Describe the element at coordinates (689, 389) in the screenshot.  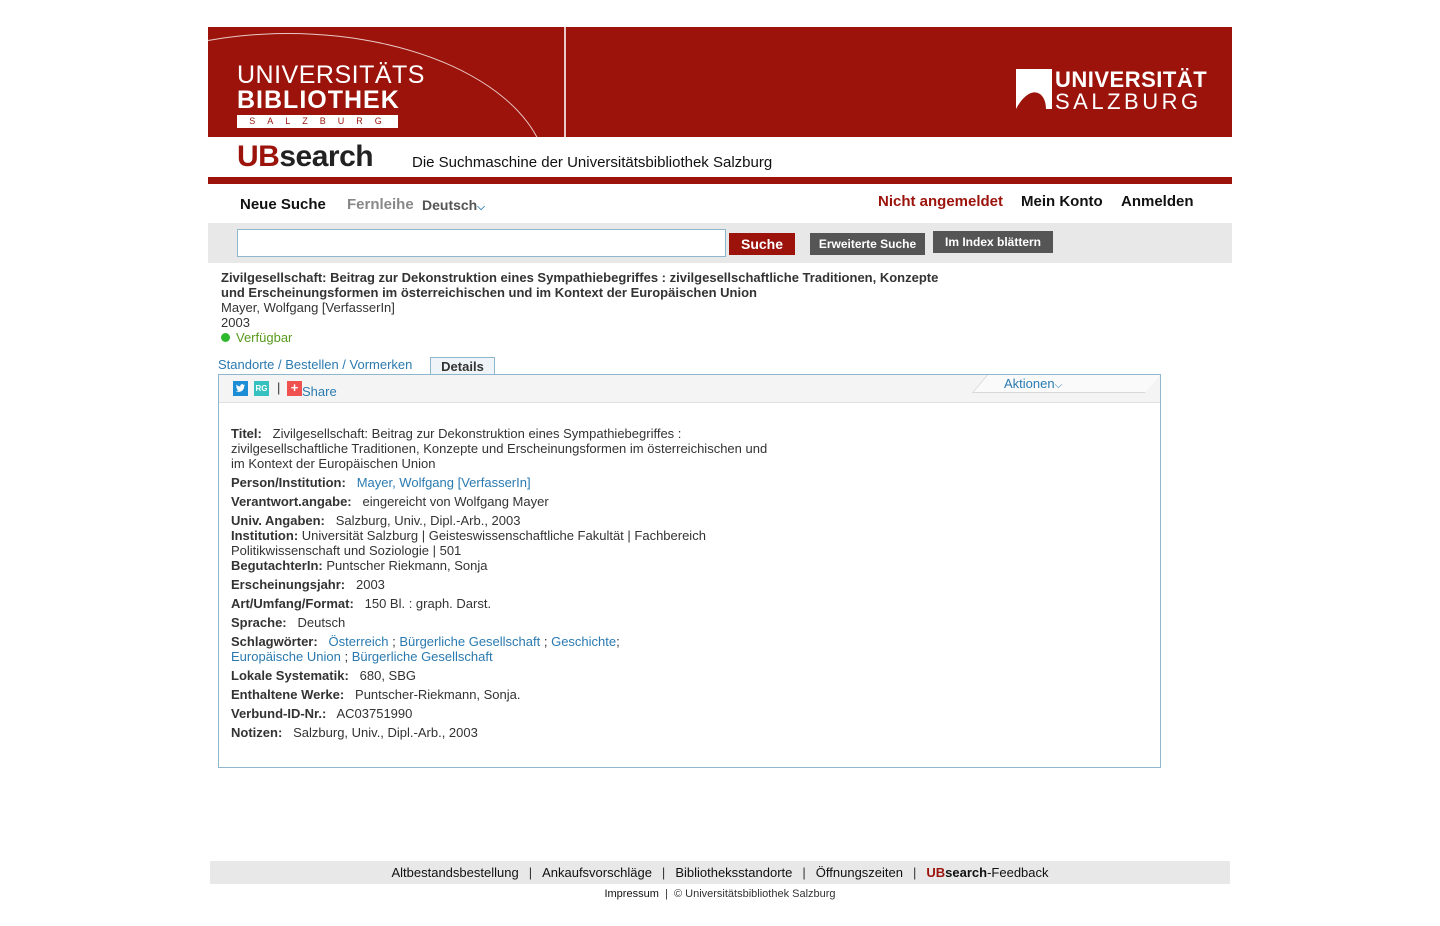
I see `share-toolbar: RG | + Share Aktionen⌵` at that location.